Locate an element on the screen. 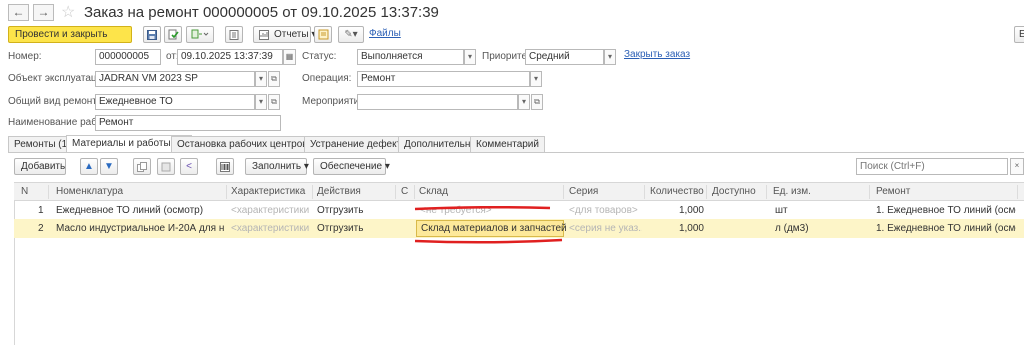 Image resolution: width=1024 pixels, height=345 pixels. print-button is located at coordinates (323, 34).